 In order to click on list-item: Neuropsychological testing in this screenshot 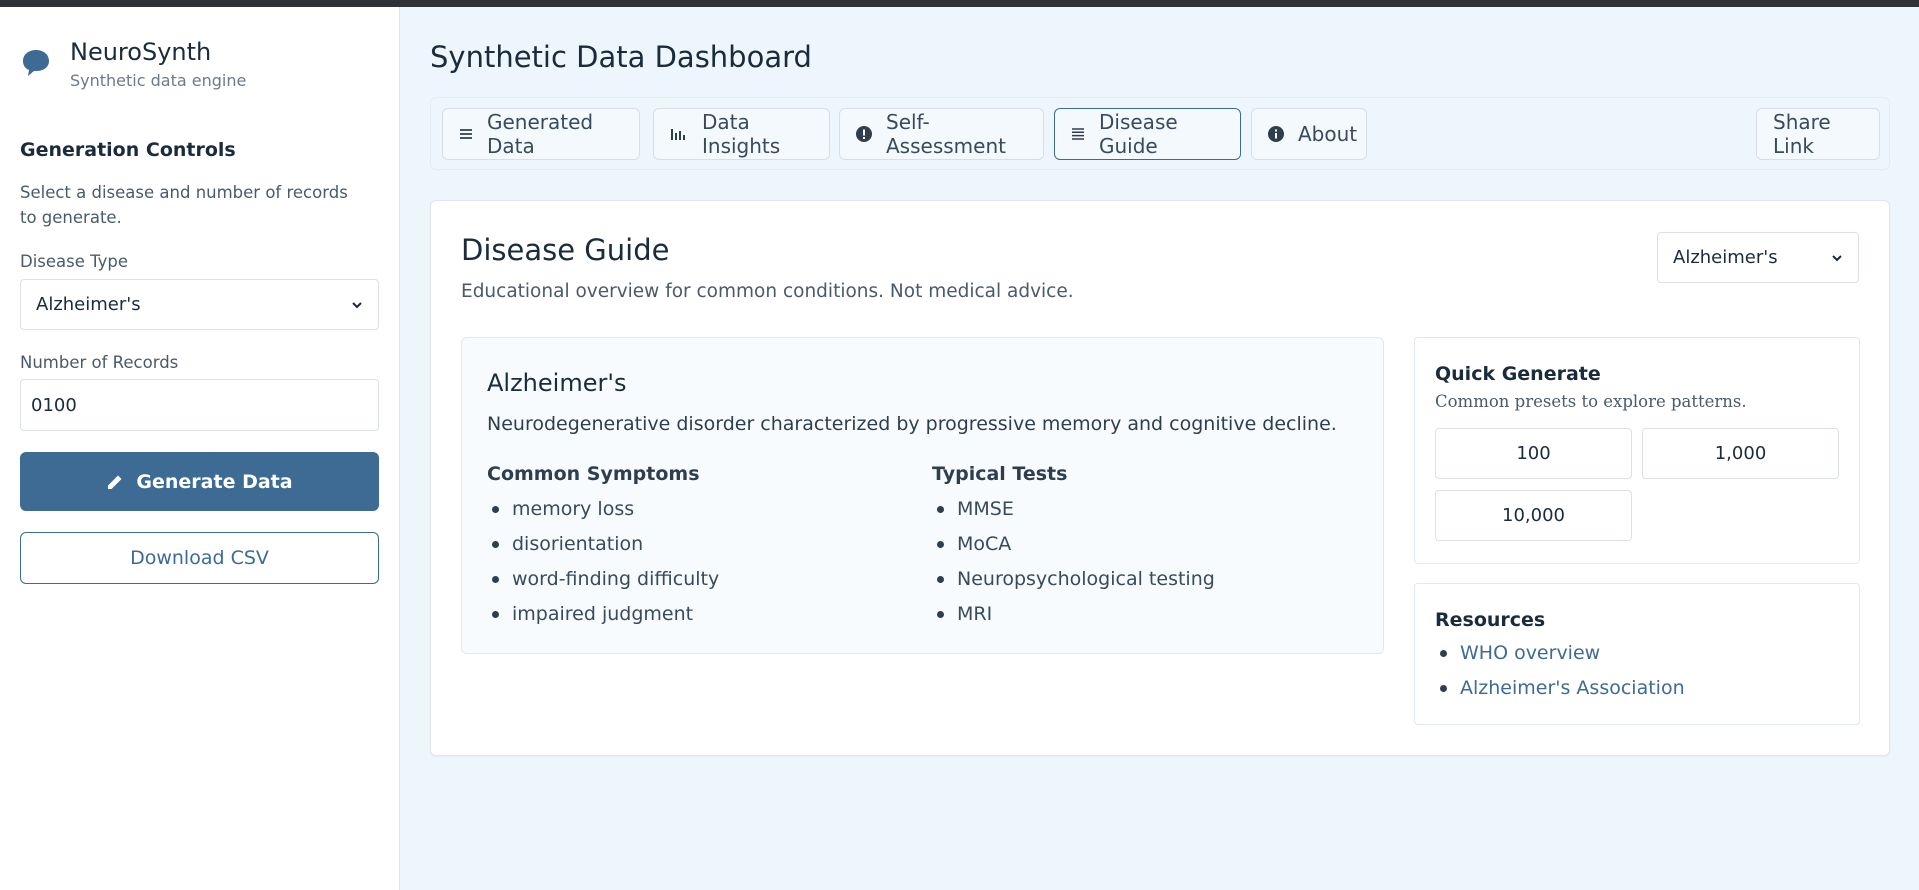, I will do `click(1073, 585)`.